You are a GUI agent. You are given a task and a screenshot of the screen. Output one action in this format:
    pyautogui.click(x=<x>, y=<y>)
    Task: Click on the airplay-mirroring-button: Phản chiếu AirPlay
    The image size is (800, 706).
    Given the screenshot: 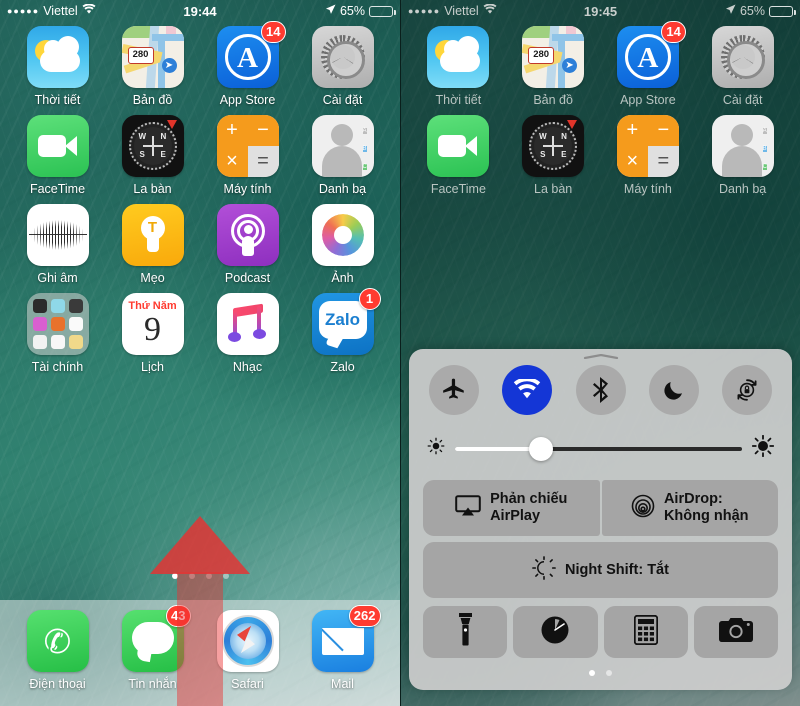 What is the action you would take?
    pyautogui.click(x=511, y=508)
    